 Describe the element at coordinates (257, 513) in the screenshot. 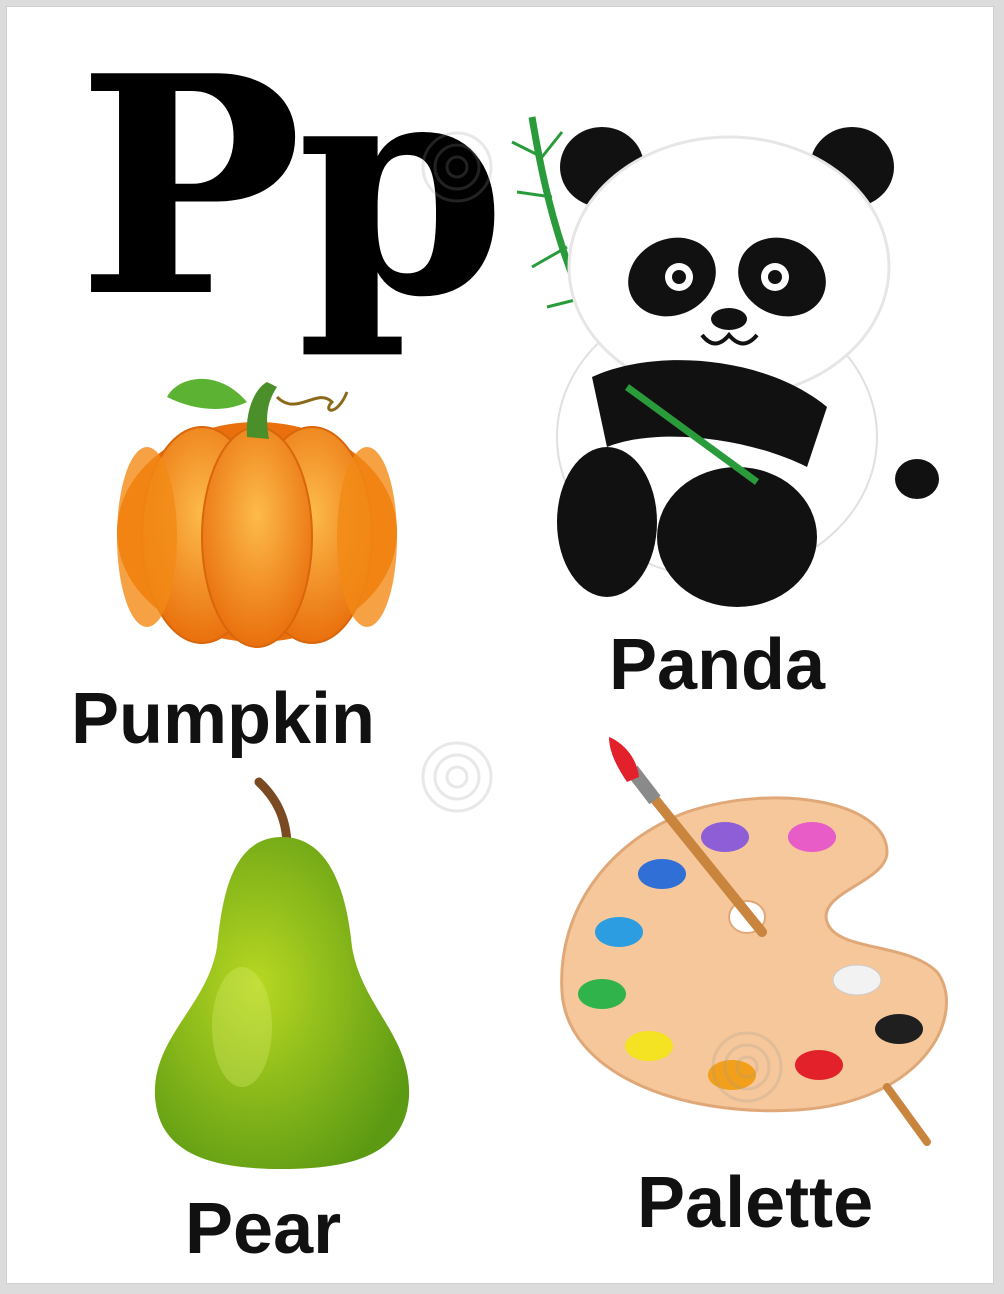

I see `pumpkin-icon` at that location.